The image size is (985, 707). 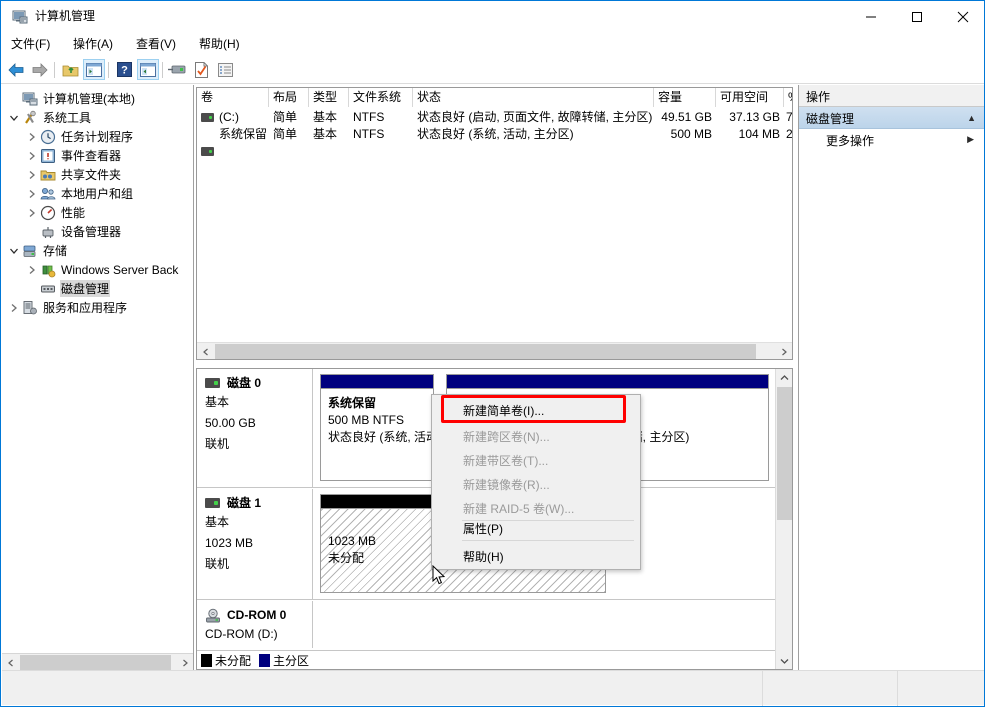 I want to click on submenu-arrow-icon: ▶, so click(x=970, y=139).